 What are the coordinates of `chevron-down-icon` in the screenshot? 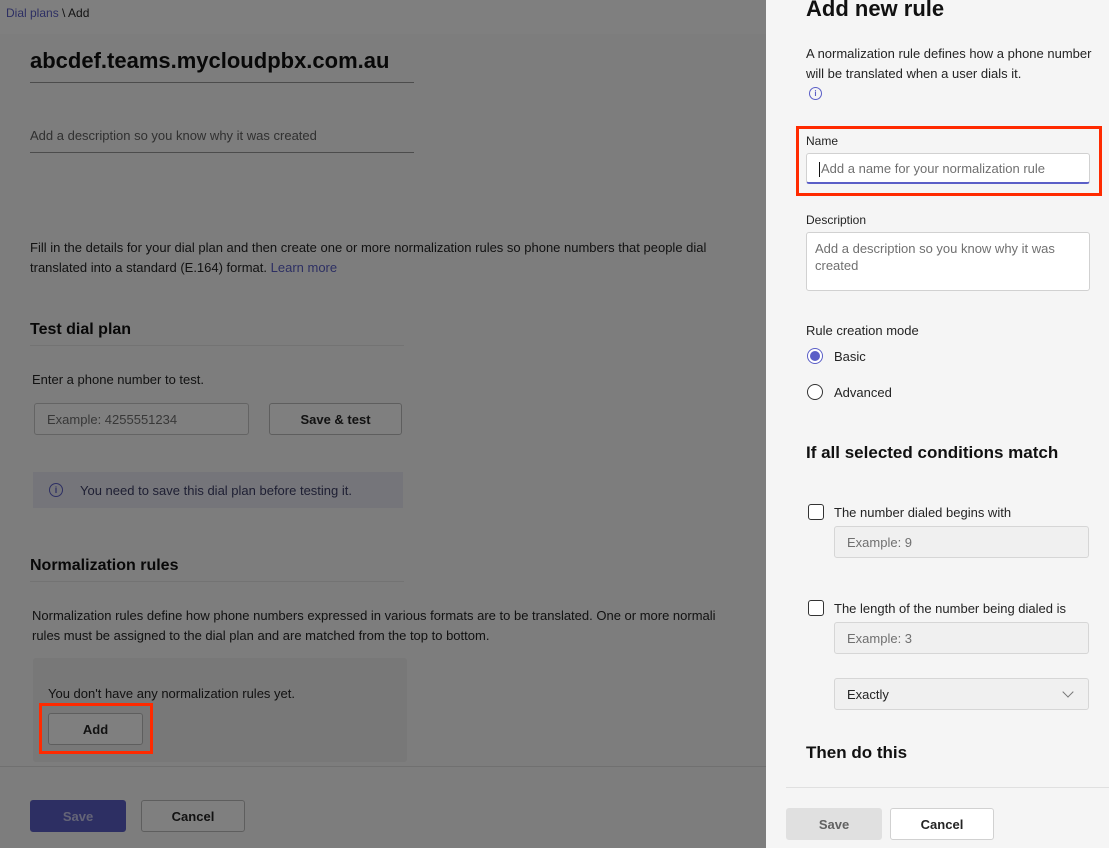 It's located at (1068, 692).